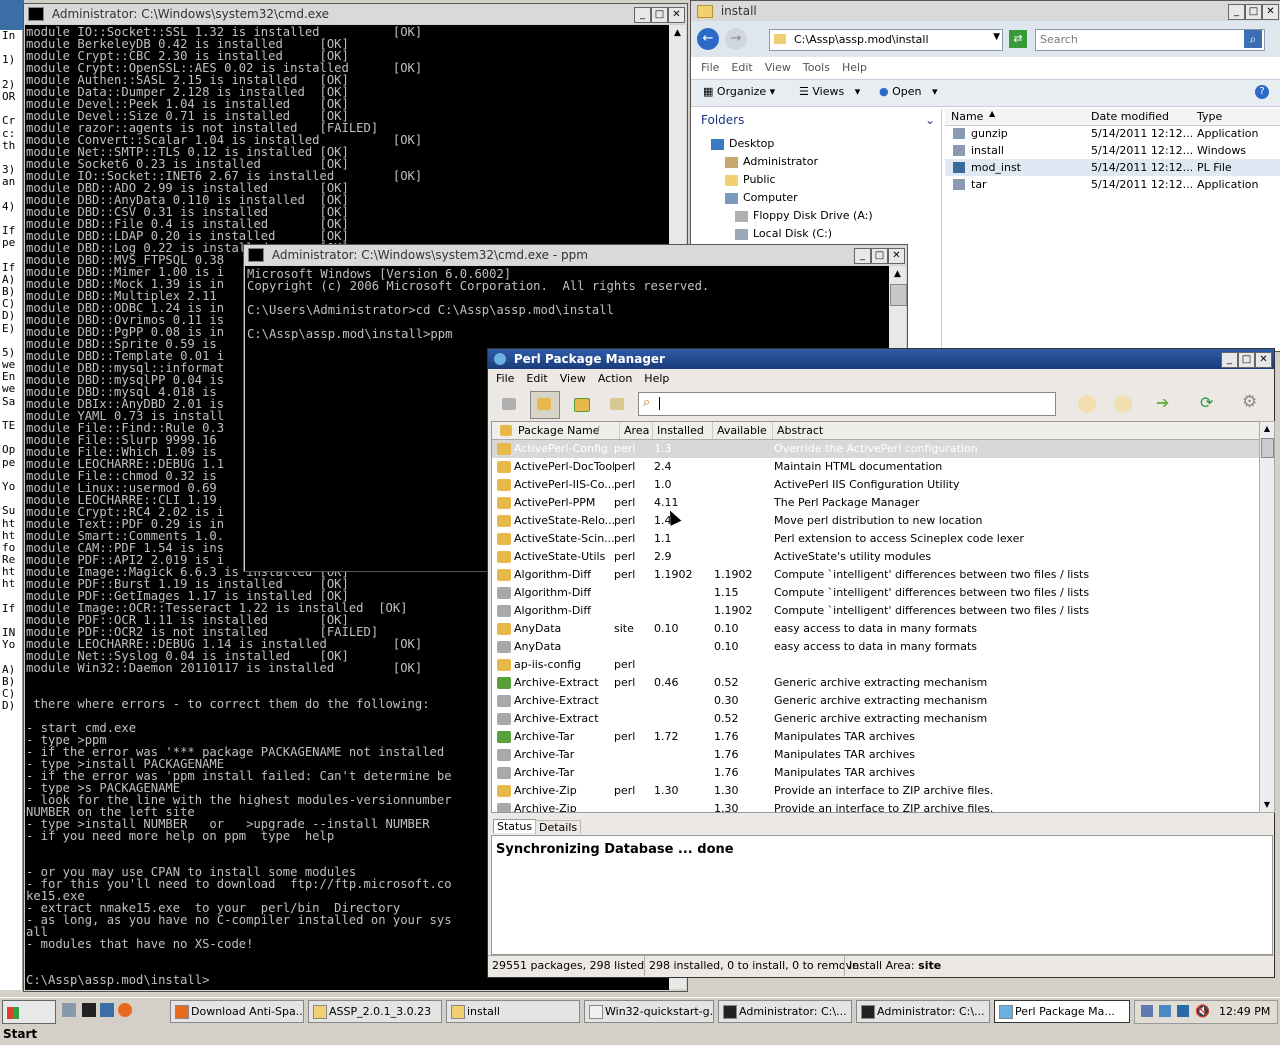  What do you see at coordinates (617, 405) in the screenshot?
I see `view-modified-button` at bounding box center [617, 405].